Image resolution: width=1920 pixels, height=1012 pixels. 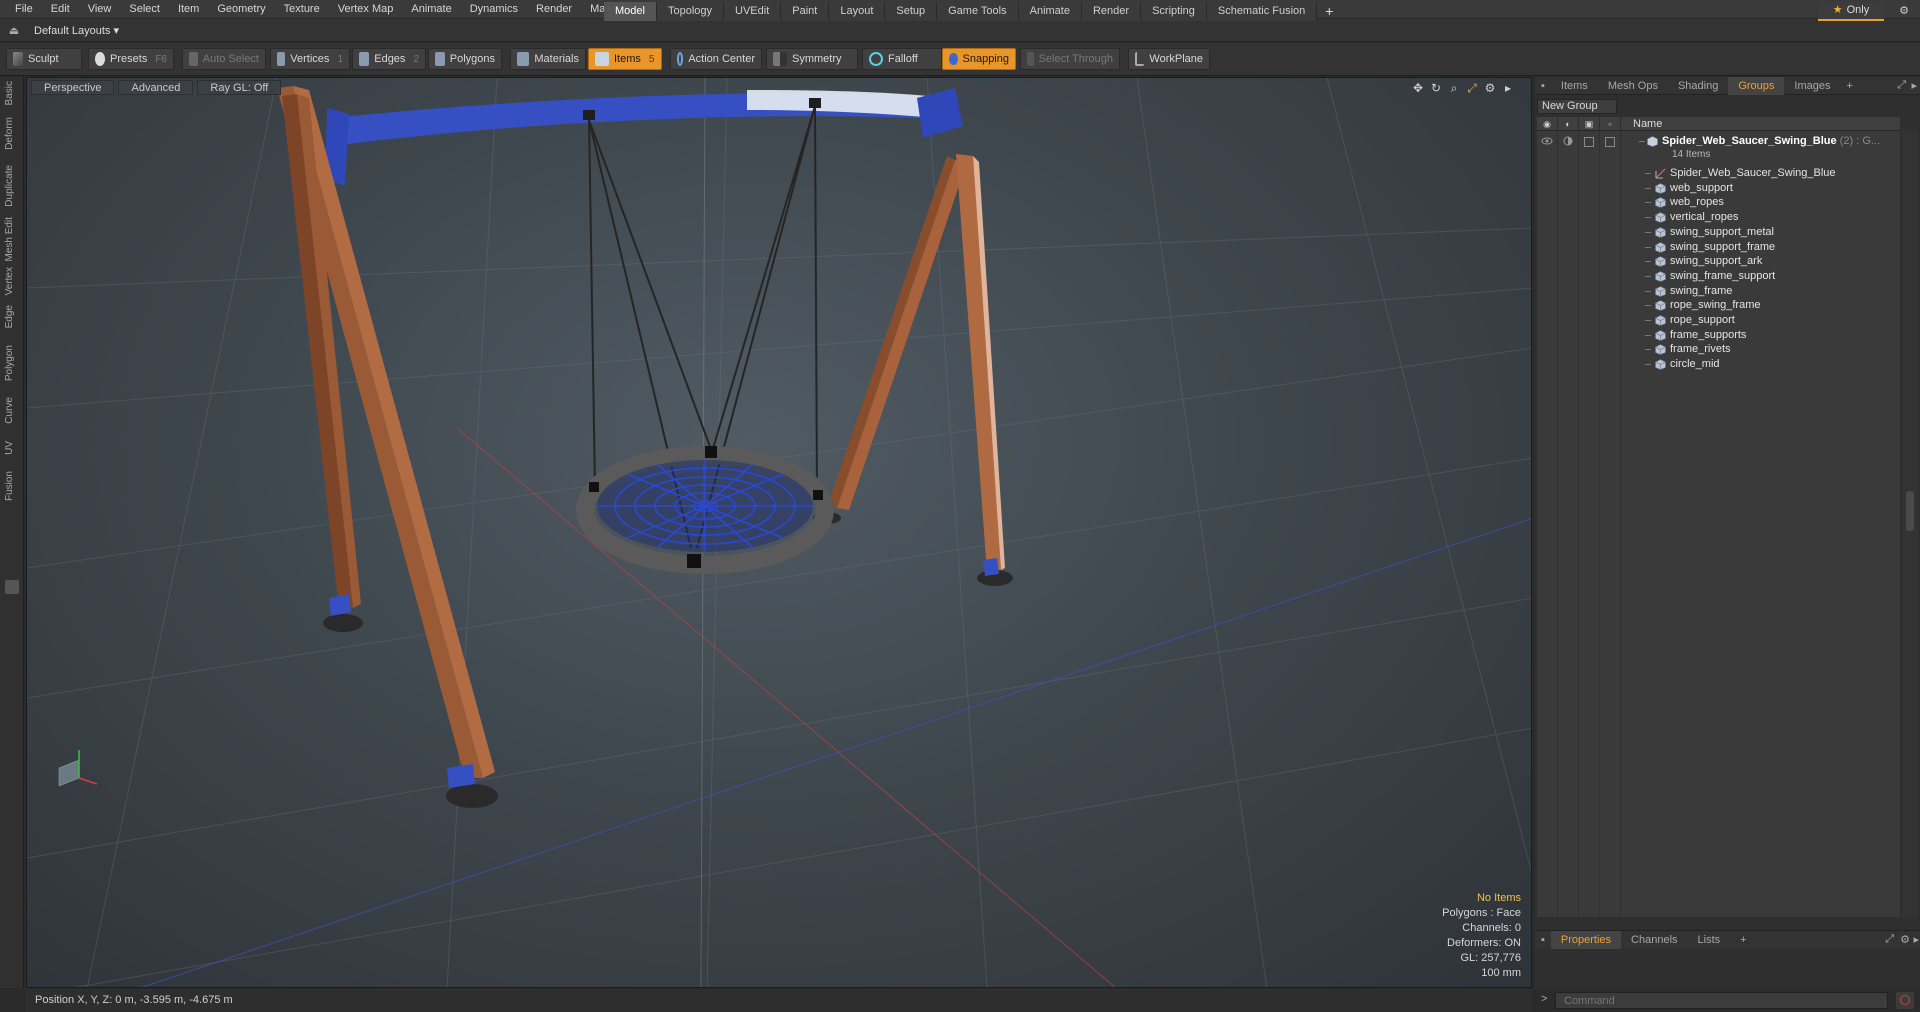 What do you see at coordinates (991, 567) in the screenshot?
I see `foot-bracket-back-right` at bounding box center [991, 567].